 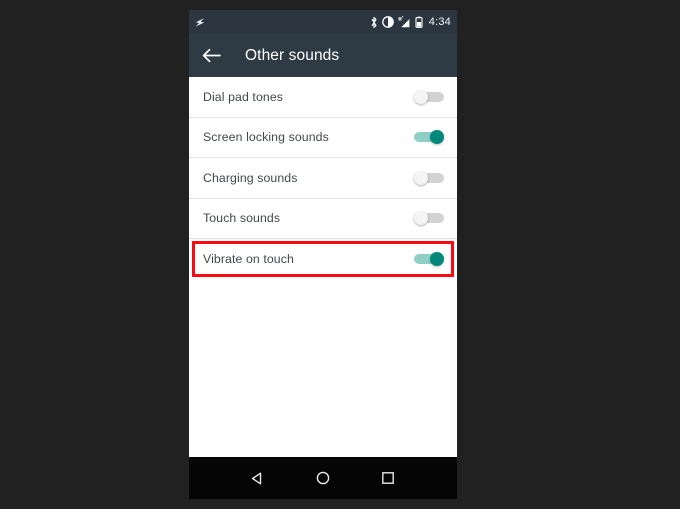 I want to click on toggle-switch-screen-locking-sounds, so click(x=429, y=137).